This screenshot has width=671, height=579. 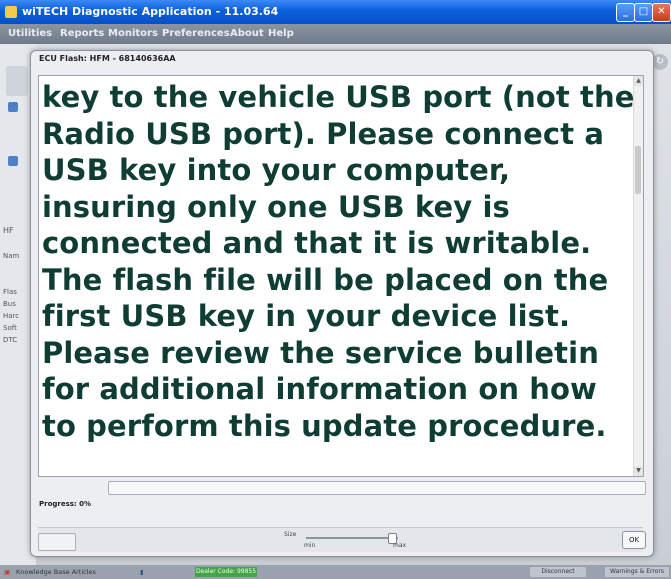 What do you see at coordinates (10, 340) in the screenshot?
I see `side-label-dtc: DTC` at bounding box center [10, 340].